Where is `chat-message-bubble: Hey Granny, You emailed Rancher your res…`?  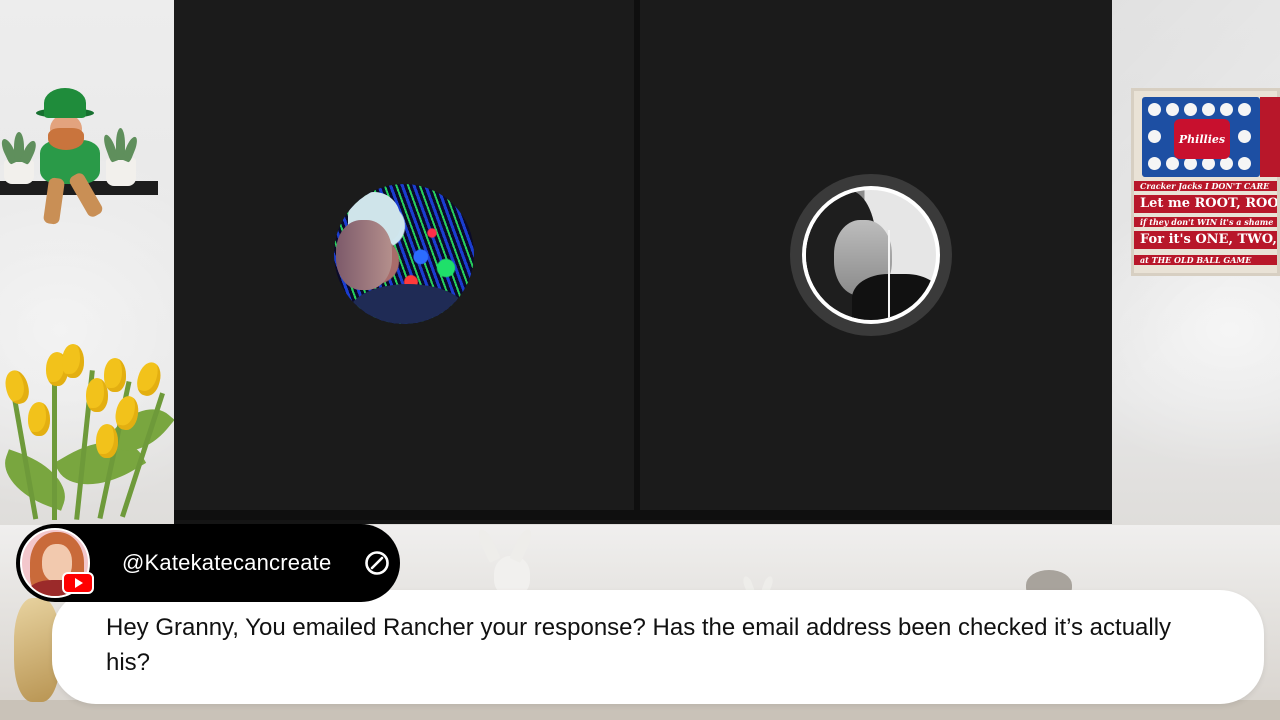
chat-message-bubble: Hey Granny, You emailed Rancher your res… is located at coordinates (658, 647).